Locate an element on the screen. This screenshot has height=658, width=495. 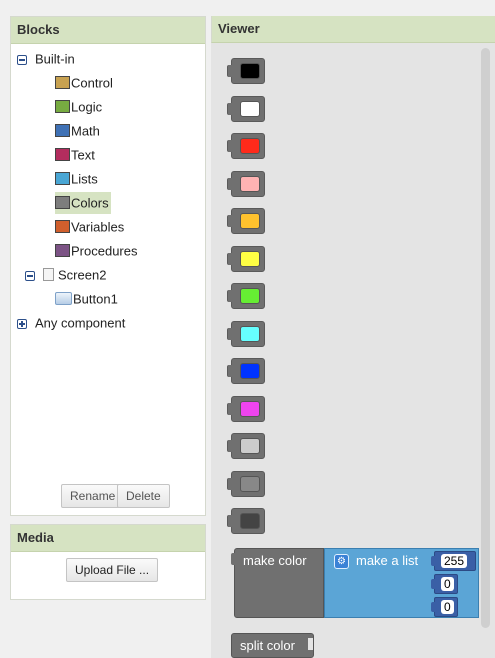
split-color-label: split color is located at coordinates (267, 645).